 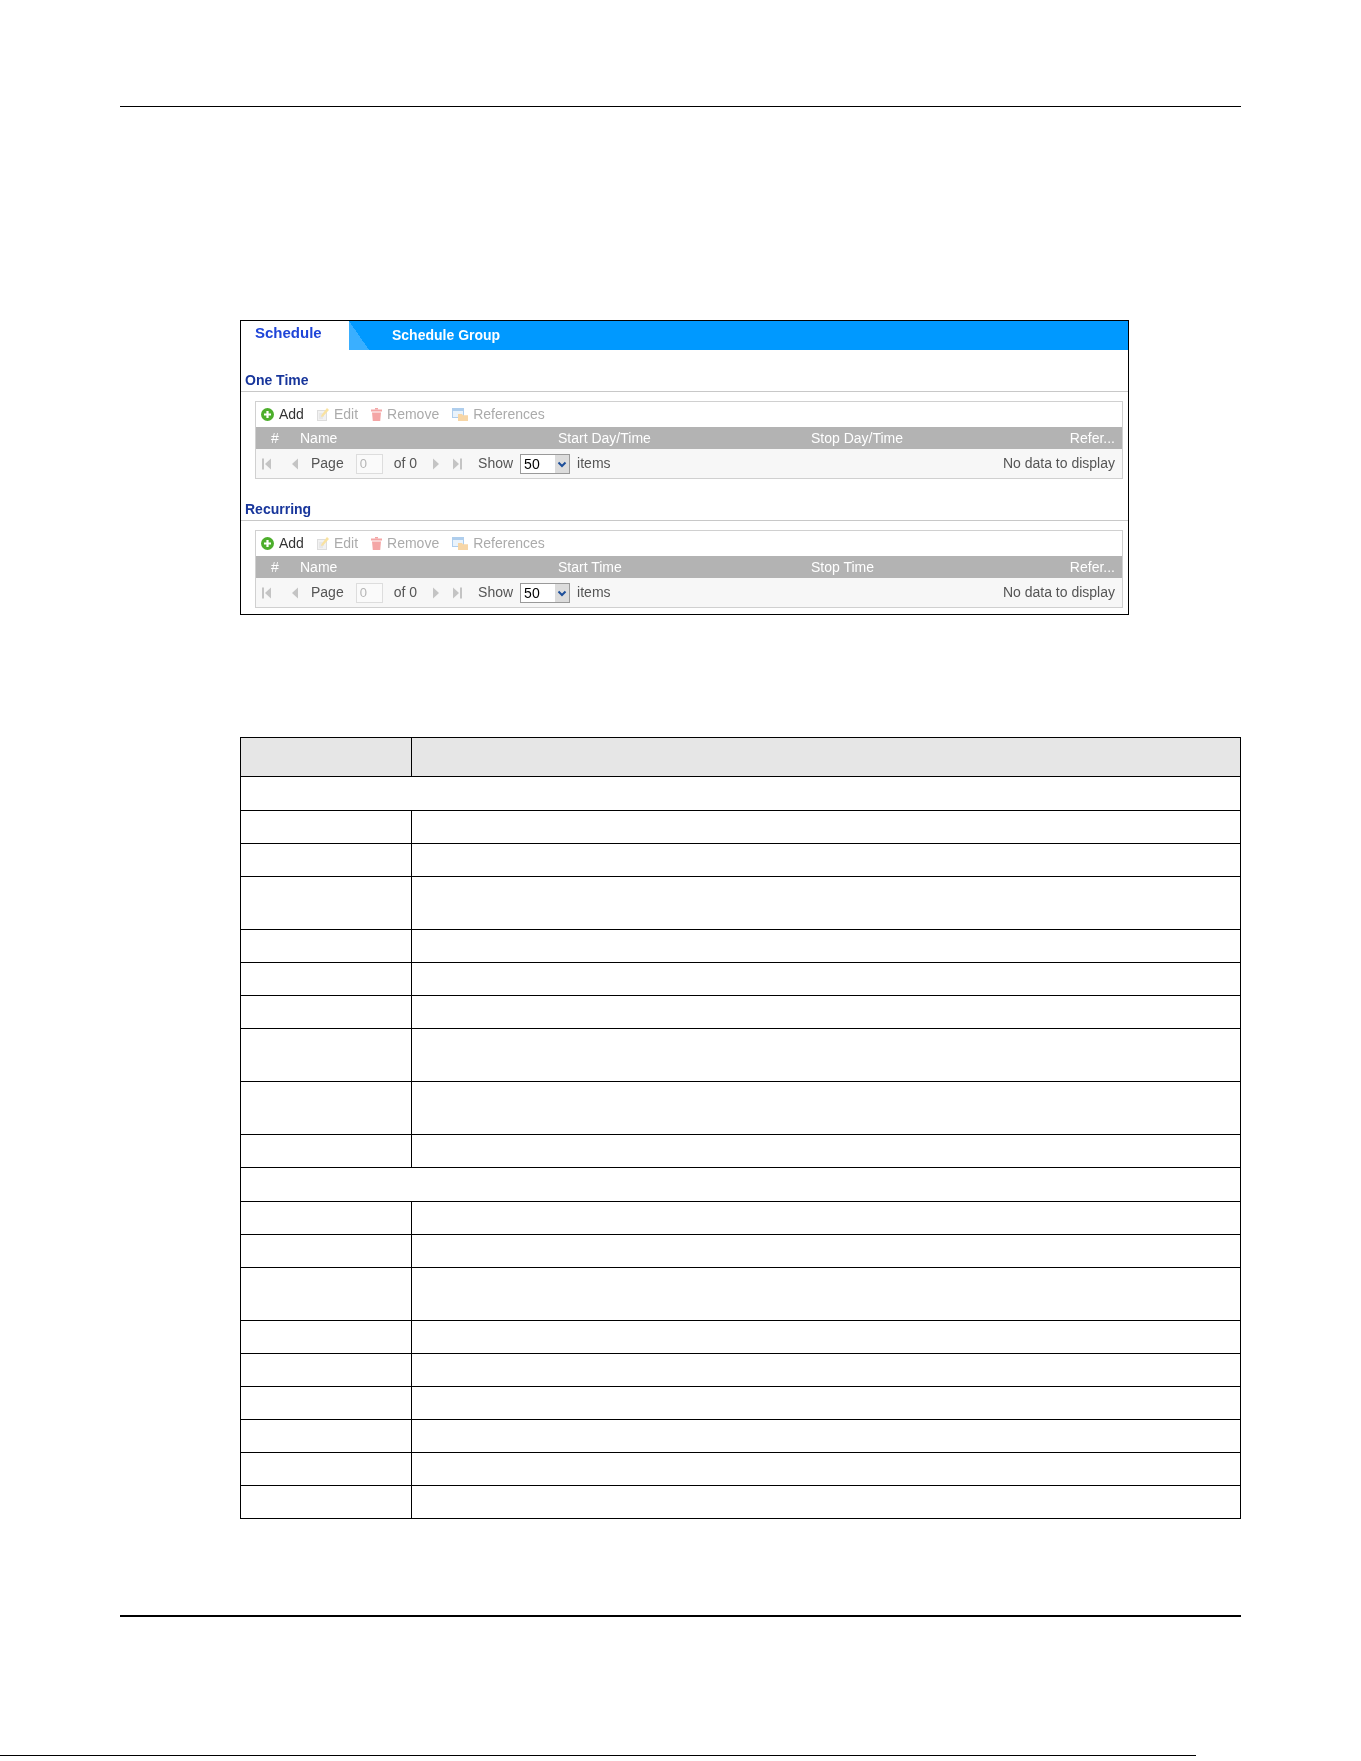 I want to click on column-header: Start Time, so click(x=678, y=567).